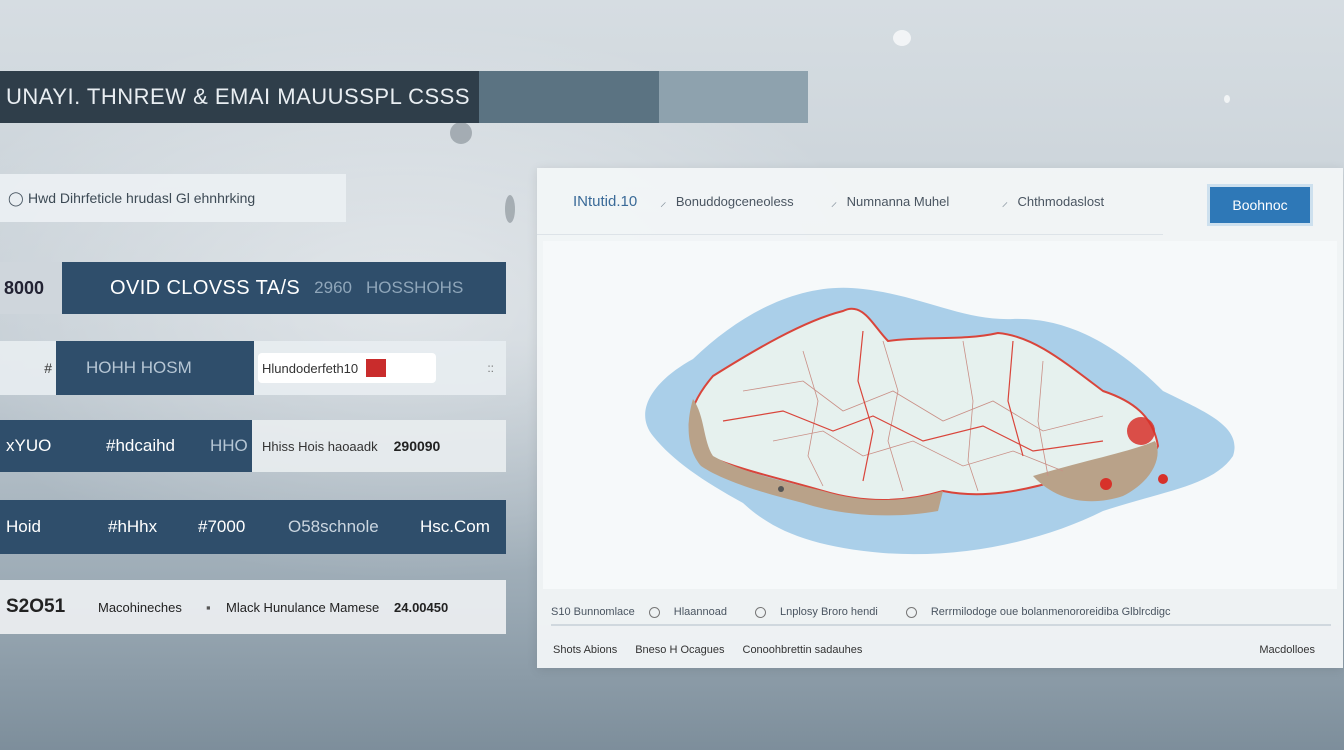 The width and height of the screenshot is (1344, 750). I want to click on row-dark-block: xYUO #hdcaihd HHO, so click(126, 446).